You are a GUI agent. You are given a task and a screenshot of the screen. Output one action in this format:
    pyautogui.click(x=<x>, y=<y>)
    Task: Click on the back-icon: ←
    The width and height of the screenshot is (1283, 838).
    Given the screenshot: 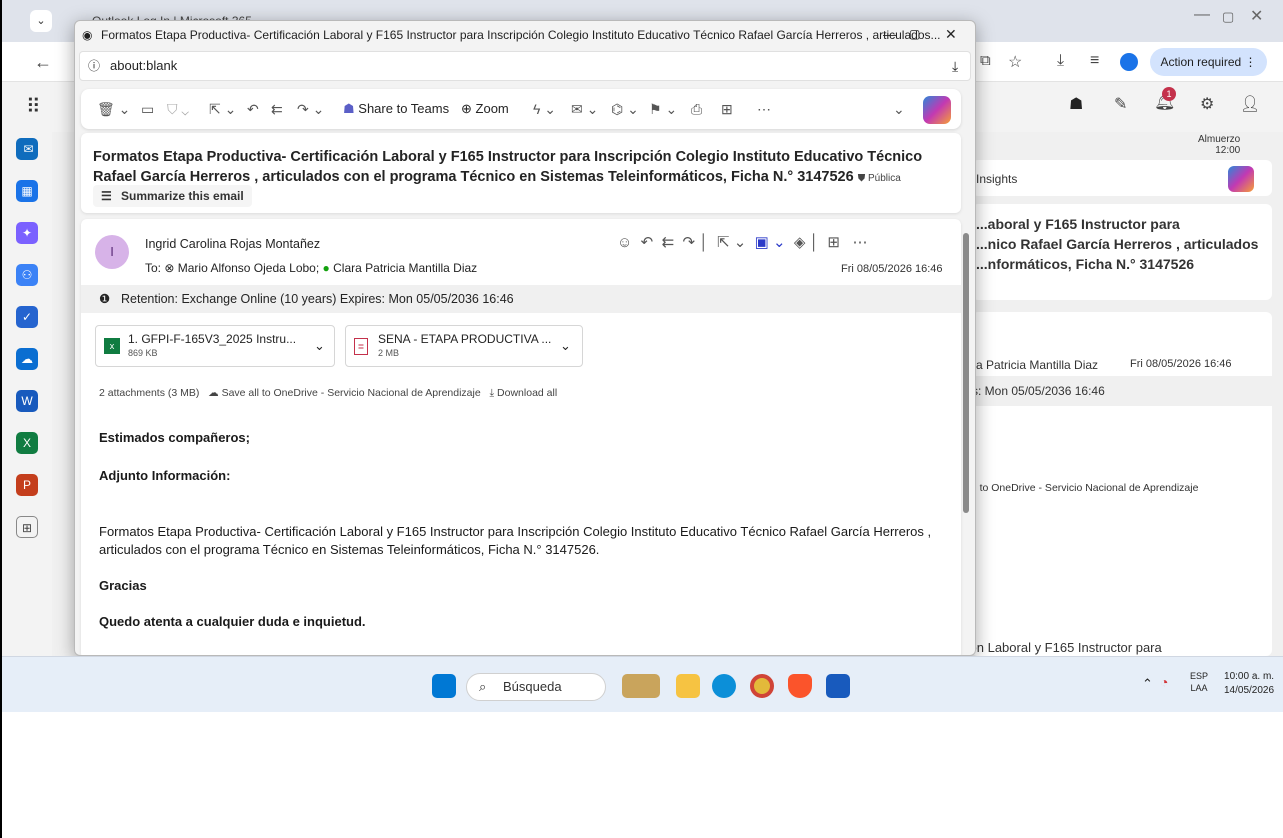 What is the action you would take?
    pyautogui.click(x=43, y=62)
    